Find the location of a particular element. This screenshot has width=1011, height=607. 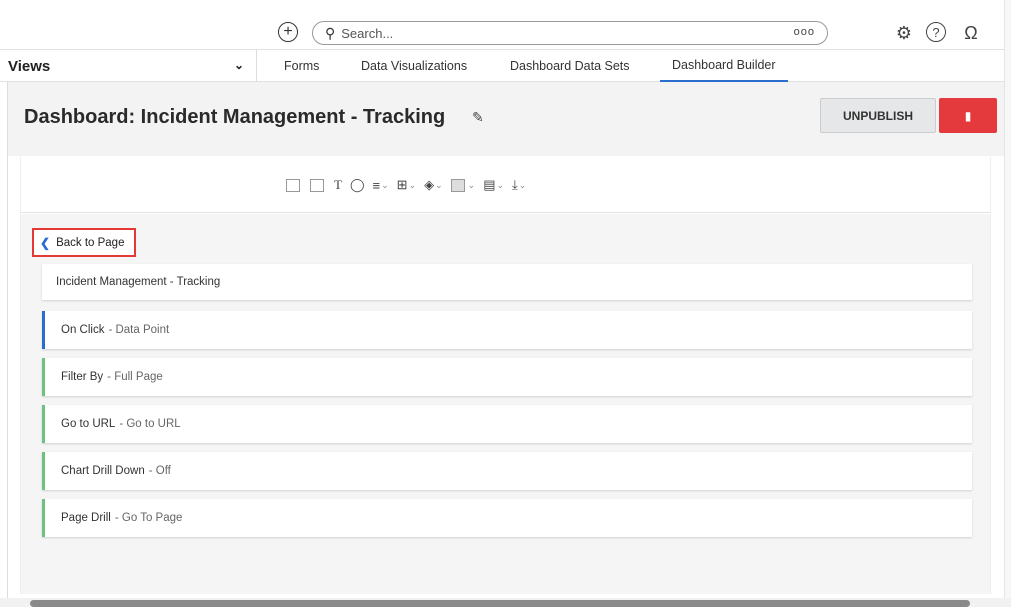

text-icon: T is located at coordinates (338, 185).